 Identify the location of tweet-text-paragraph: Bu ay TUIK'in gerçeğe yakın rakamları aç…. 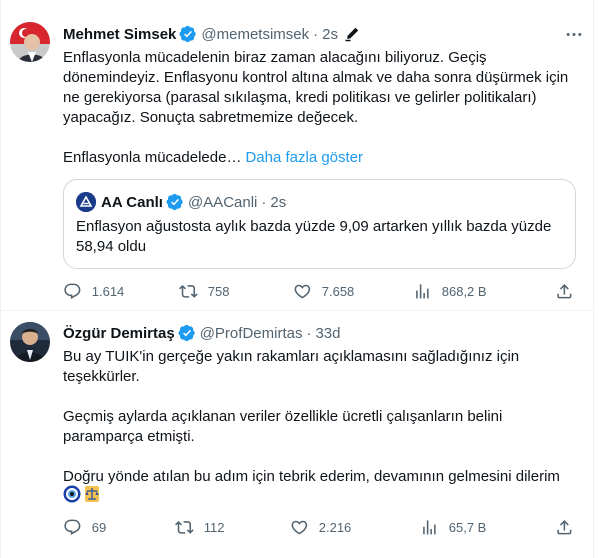
(291, 366).